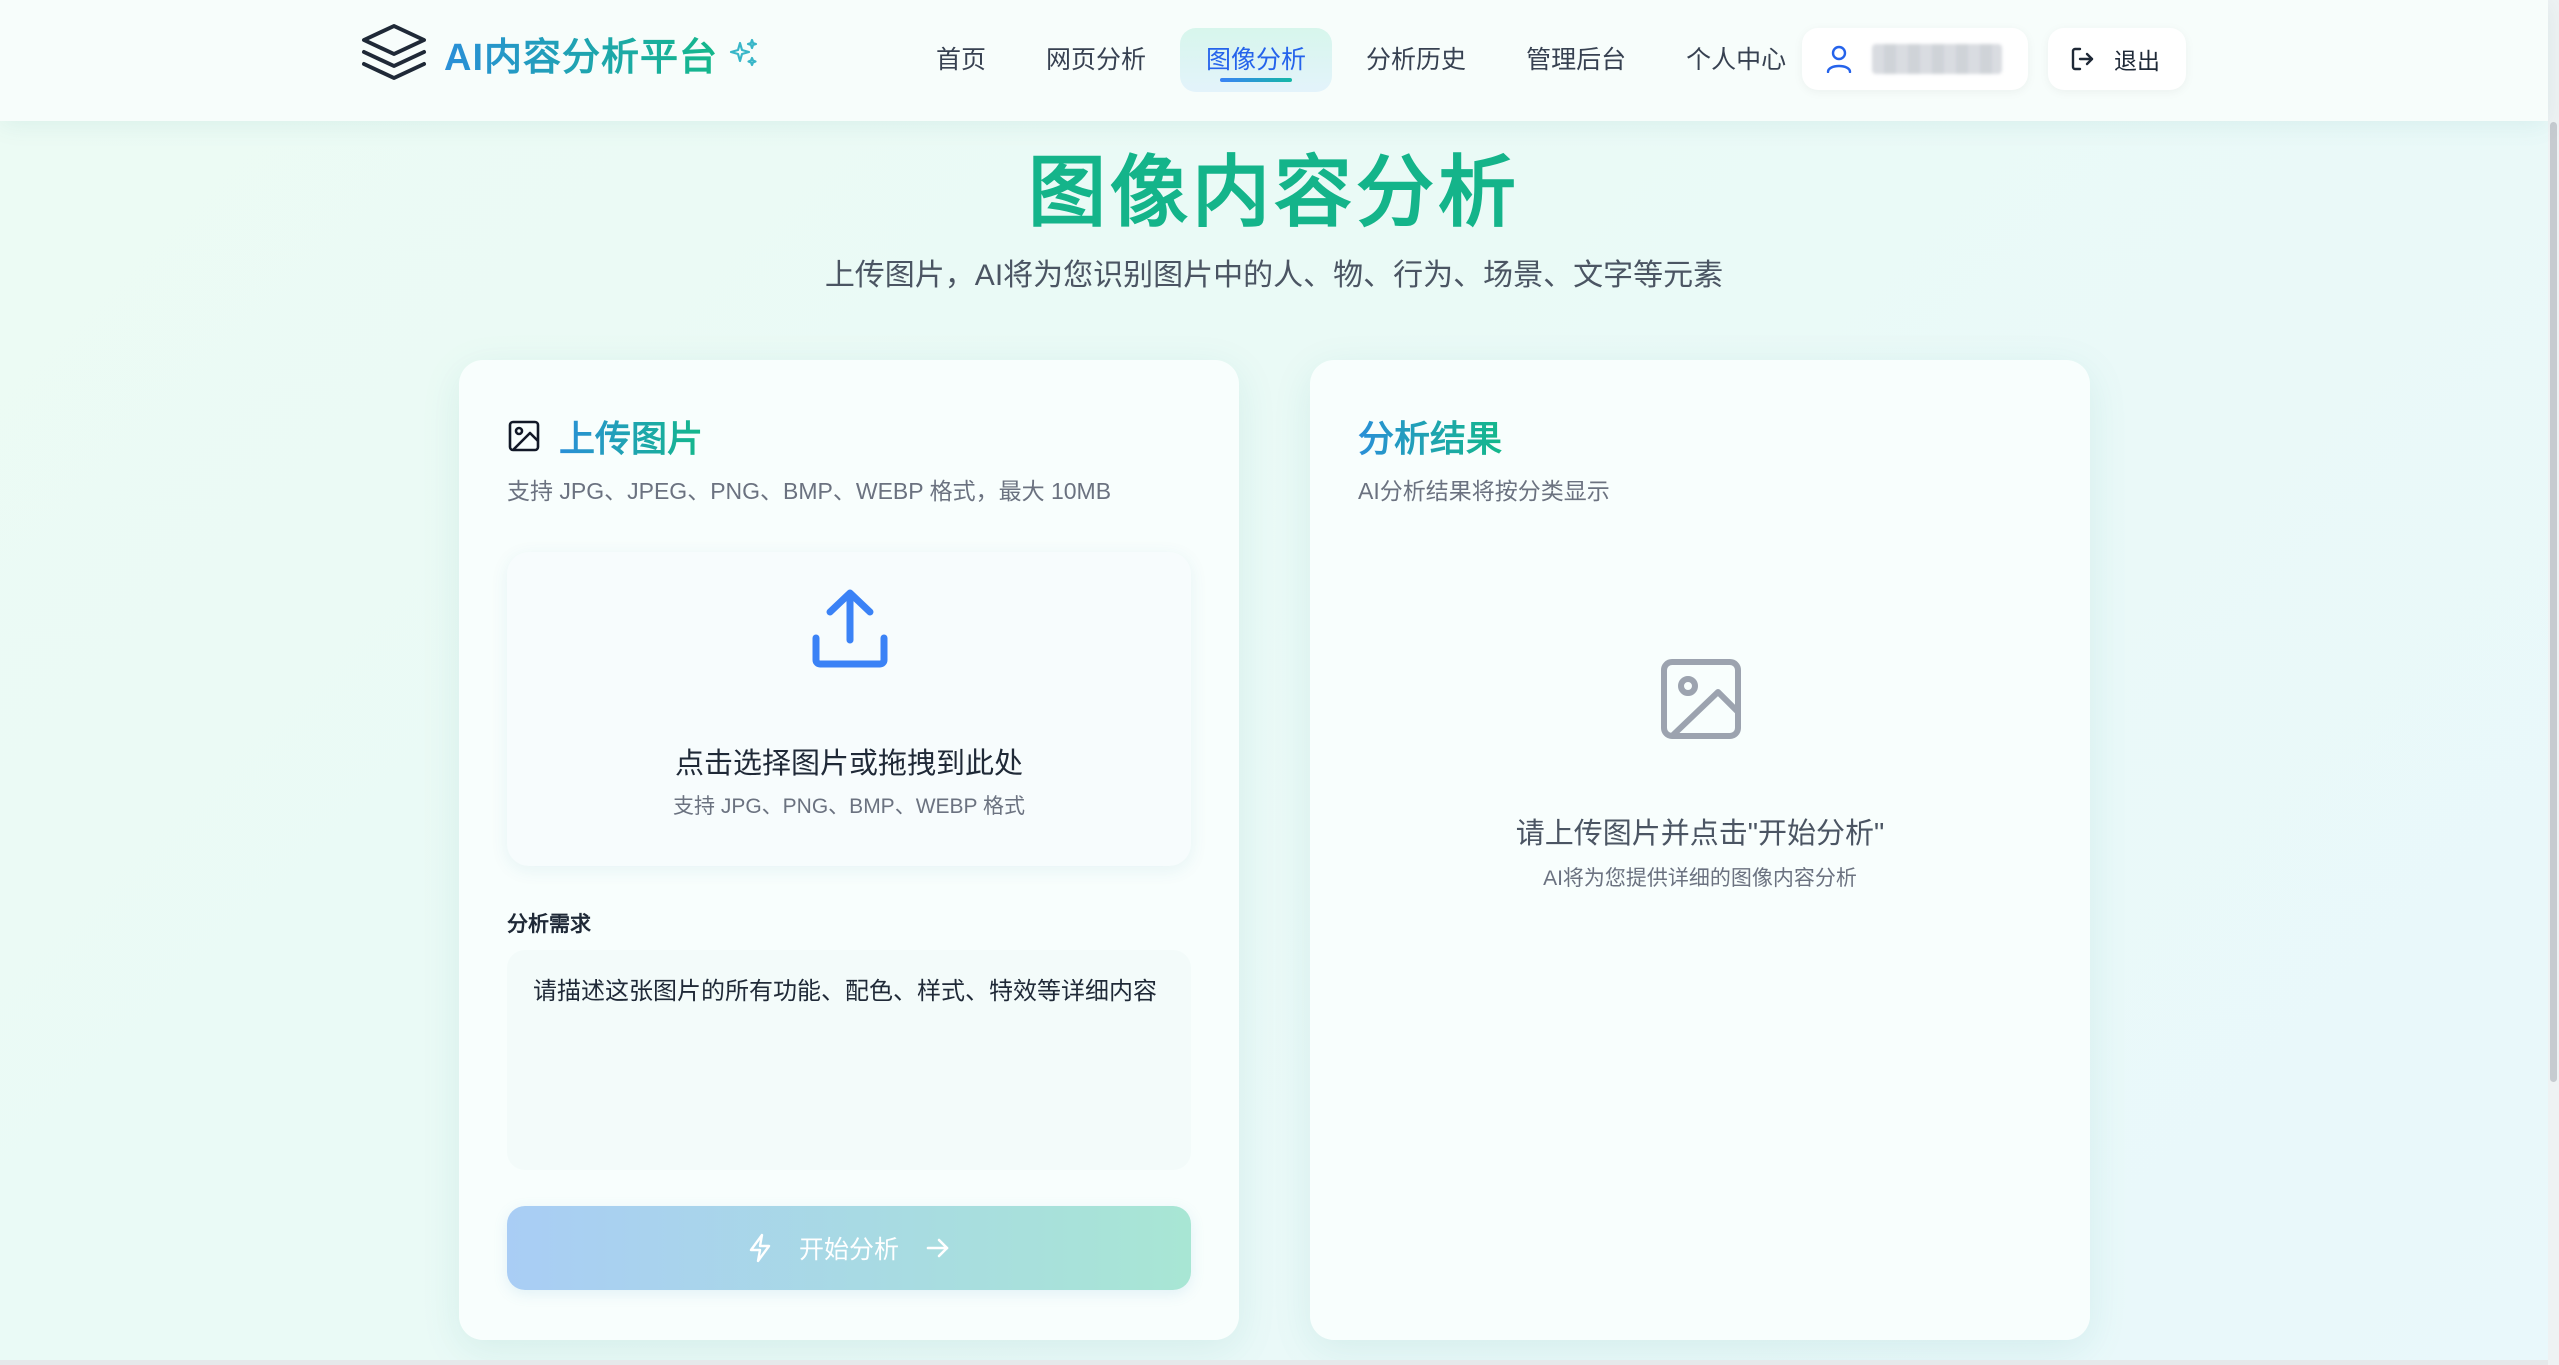 This screenshot has height=1365, width=2559. What do you see at coordinates (1576, 60) in the screenshot?
I see `nav-admin: 管理后台` at bounding box center [1576, 60].